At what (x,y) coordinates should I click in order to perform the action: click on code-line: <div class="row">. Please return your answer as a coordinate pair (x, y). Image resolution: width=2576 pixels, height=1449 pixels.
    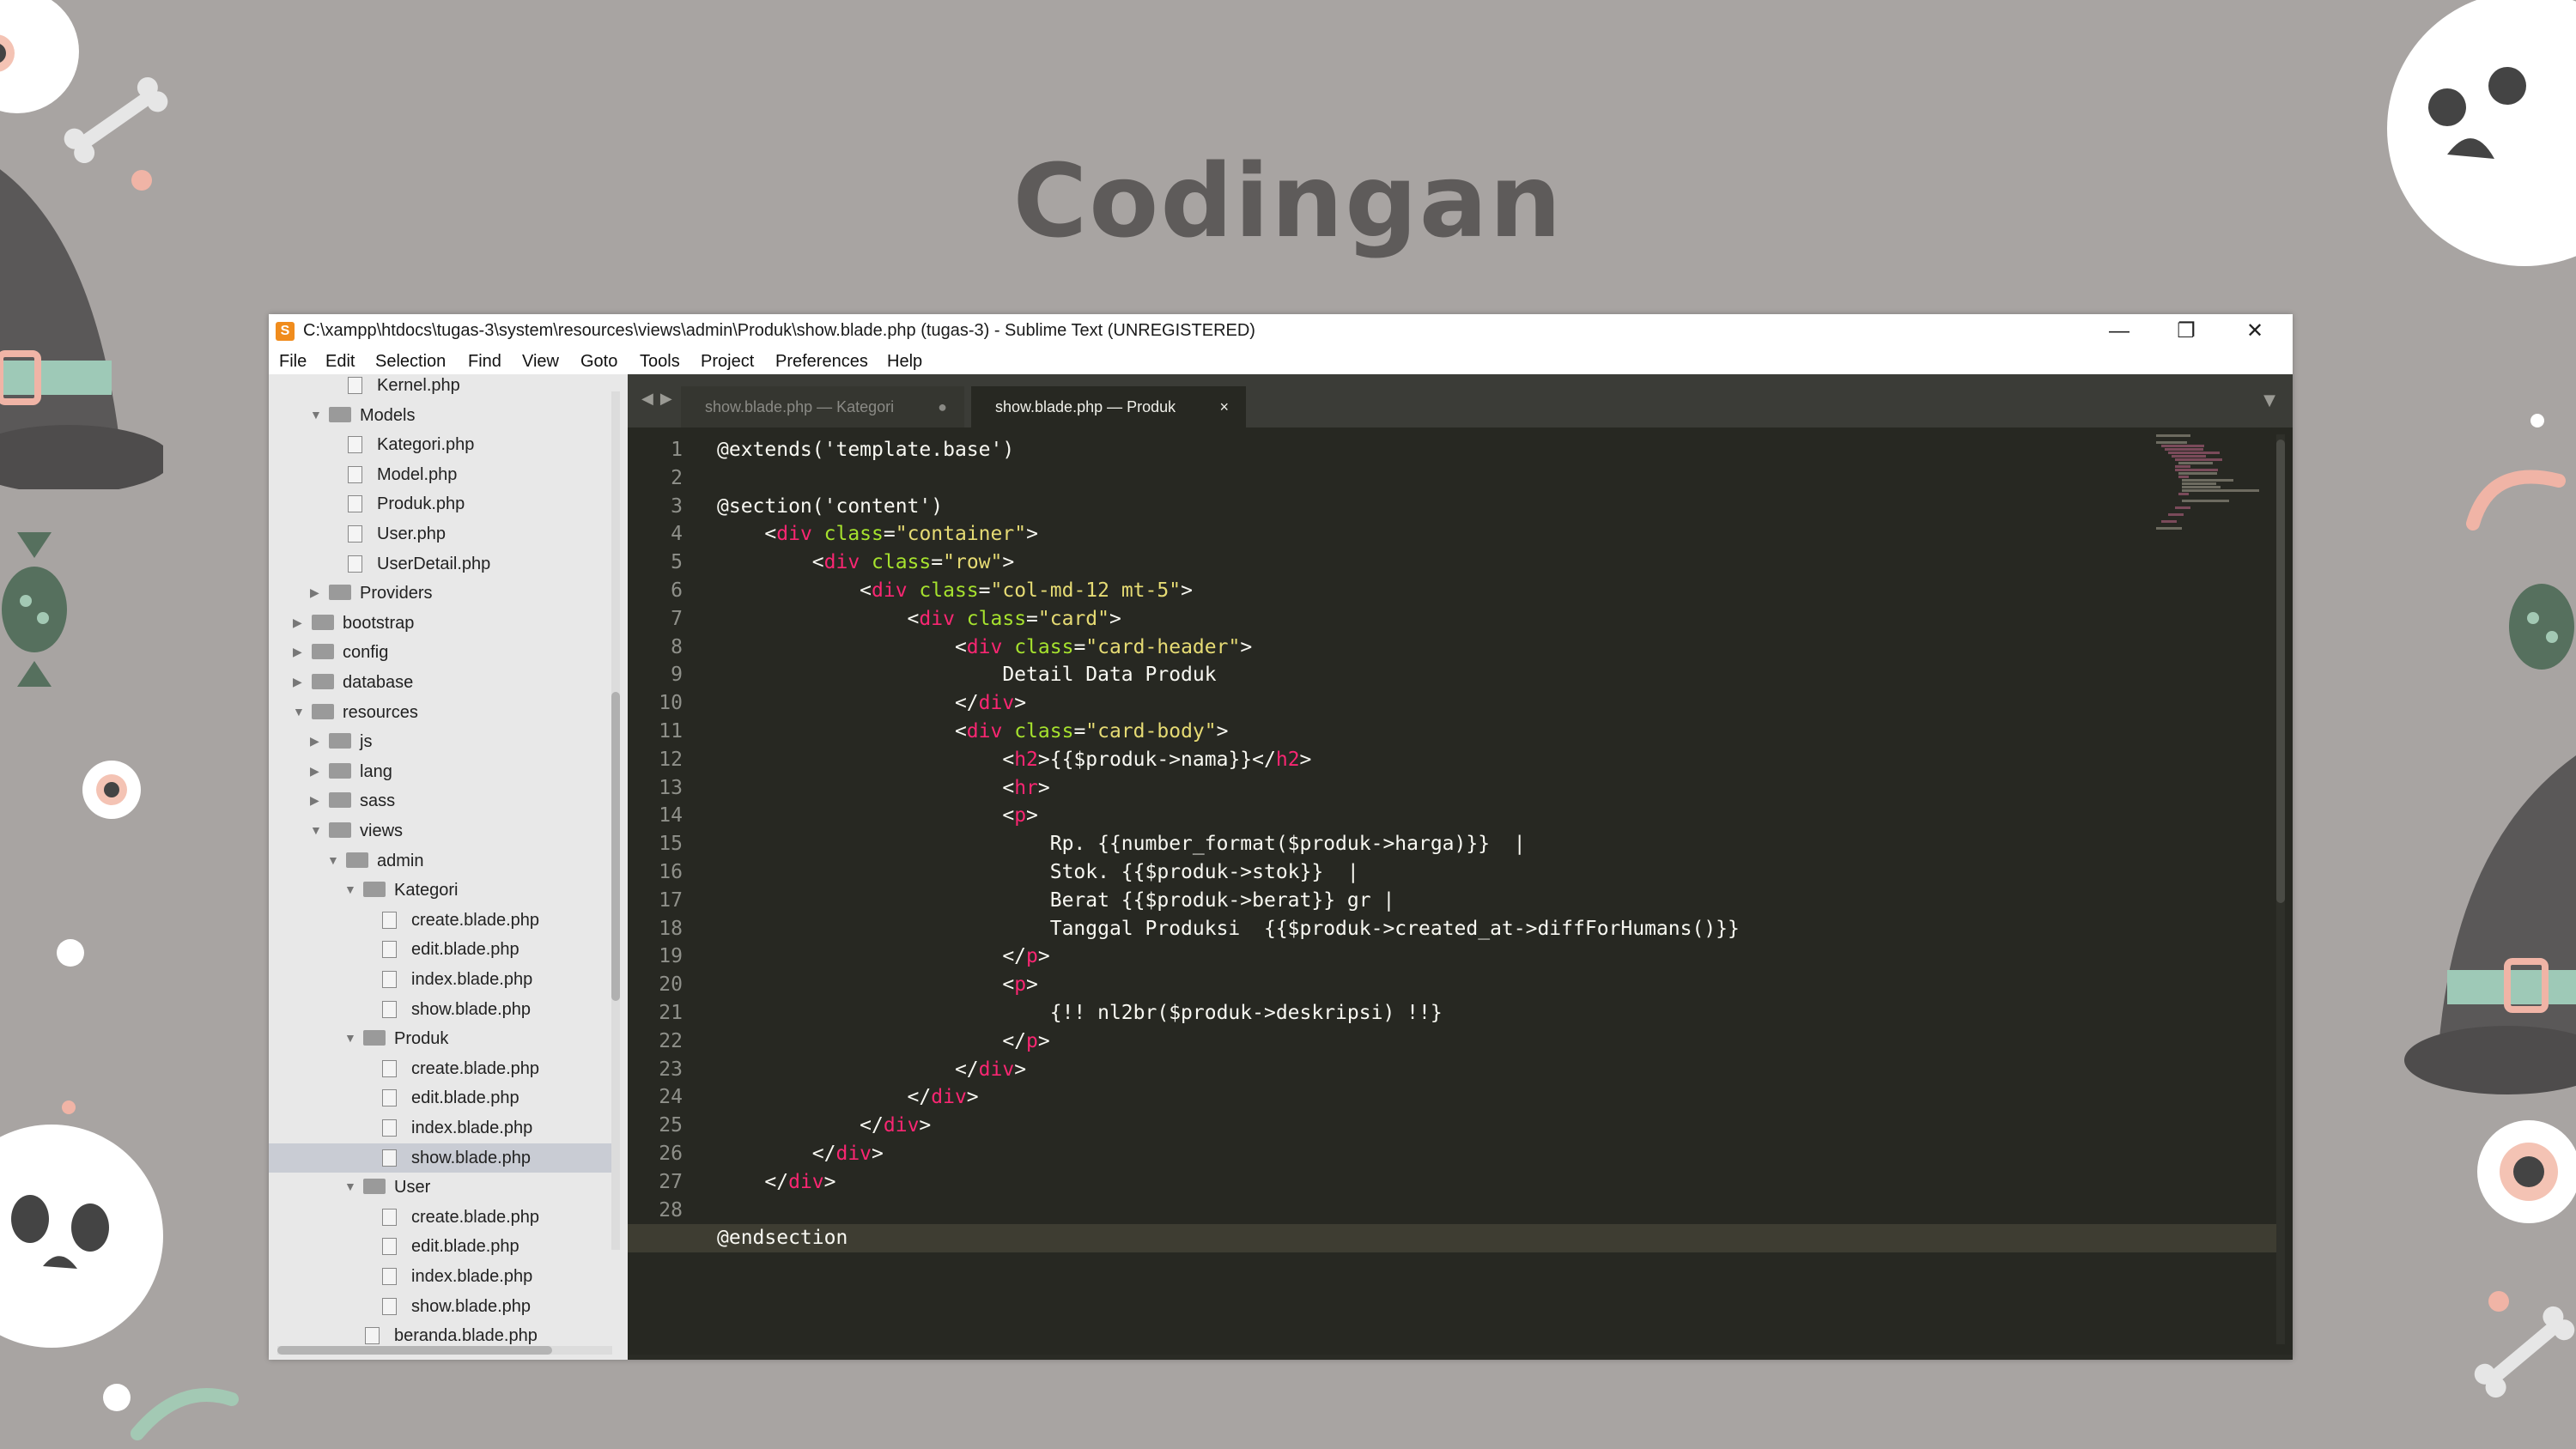
    Looking at the image, I should click on (865, 563).